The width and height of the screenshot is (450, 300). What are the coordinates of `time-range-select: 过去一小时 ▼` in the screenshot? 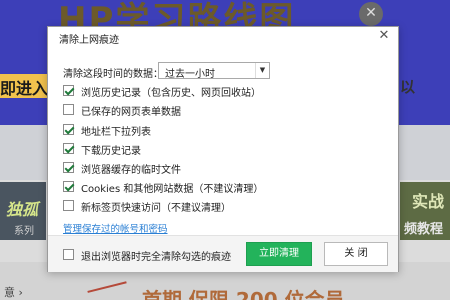 It's located at (214, 71).